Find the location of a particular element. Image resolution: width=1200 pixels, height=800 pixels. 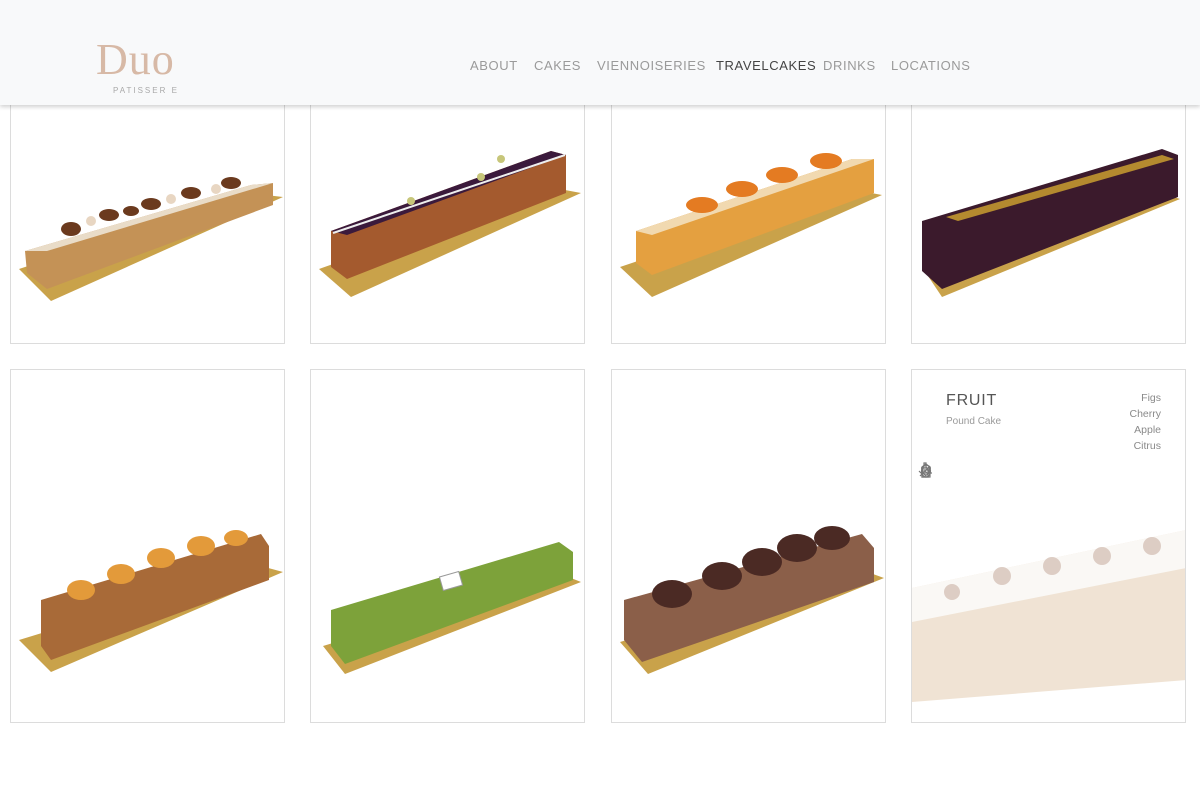

nav-drinks: DRINKS is located at coordinates (849, 65).